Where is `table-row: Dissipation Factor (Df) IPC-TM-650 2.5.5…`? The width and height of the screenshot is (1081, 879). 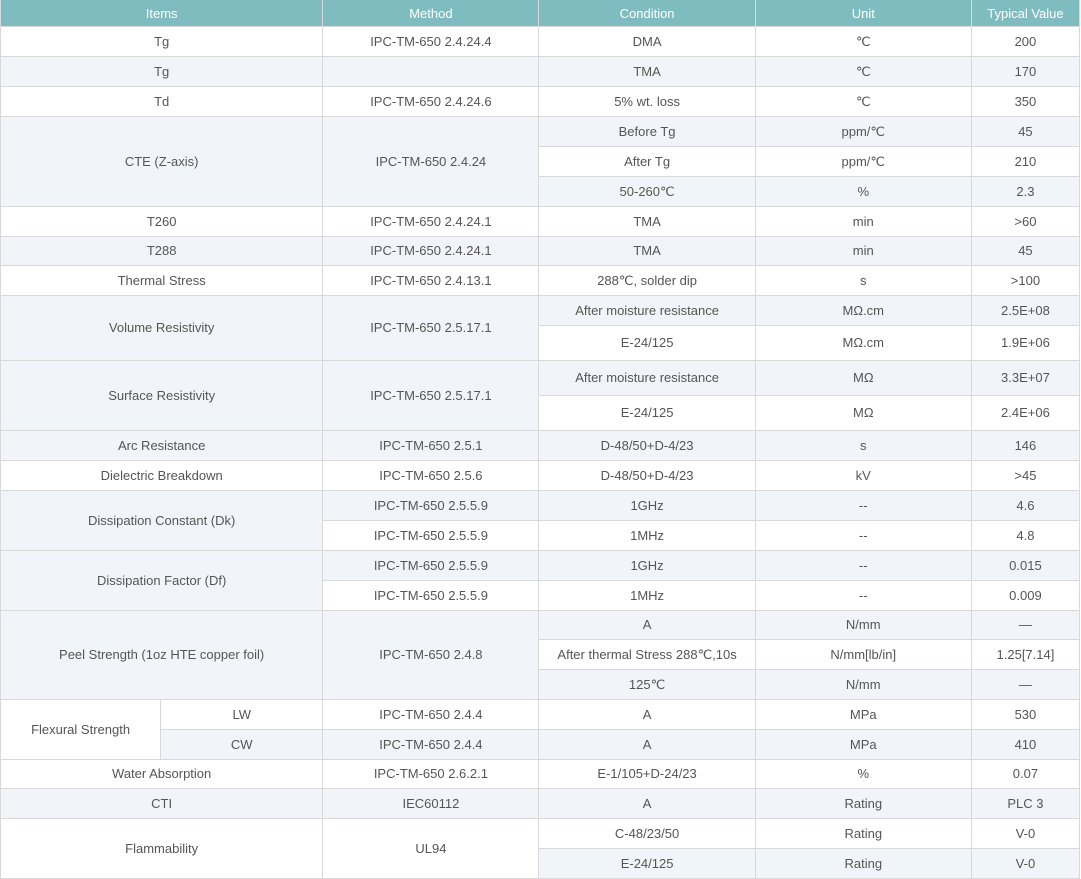
table-row: Dissipation Factor (Df) IPC-TM-650 2.5.5… is located at coordinates (540, 580).